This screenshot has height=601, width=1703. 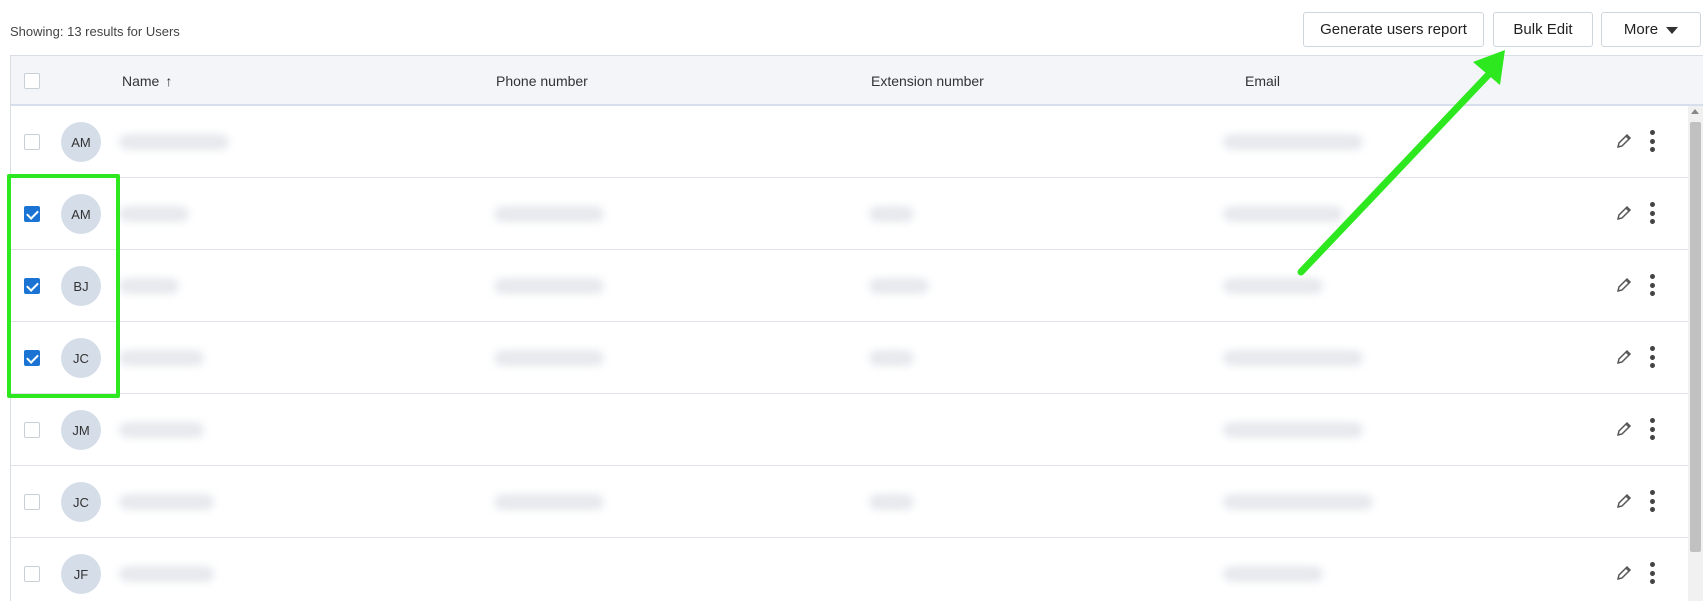 I want to click on column-header-email: Email, so click(x=1262, y=81).